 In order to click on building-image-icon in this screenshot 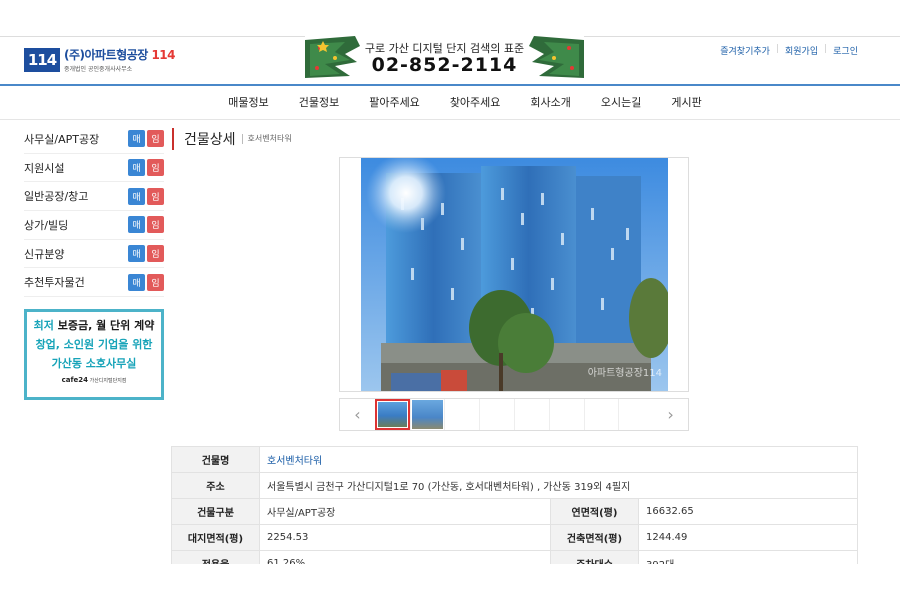, I will do `click(514, 274)`.